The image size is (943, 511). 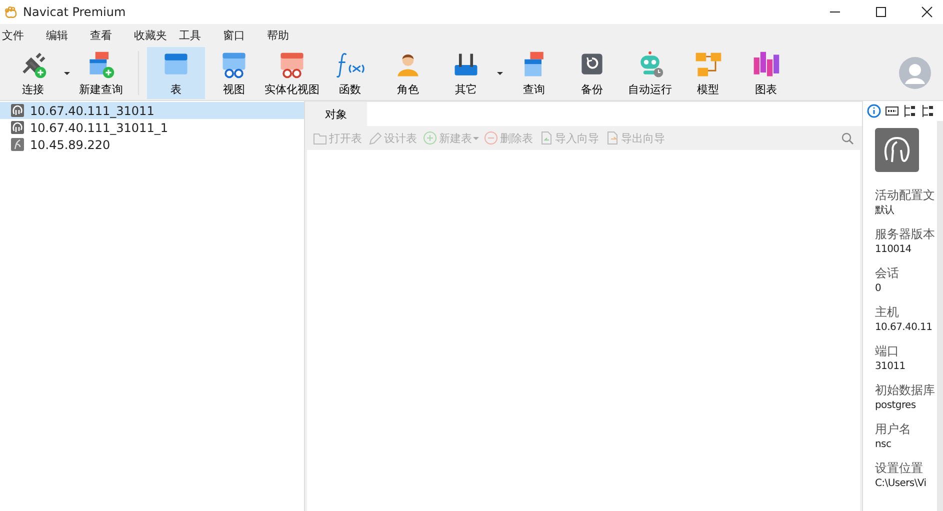 I want to click on toolbar-button: 查询, so click(x=534, y=73).